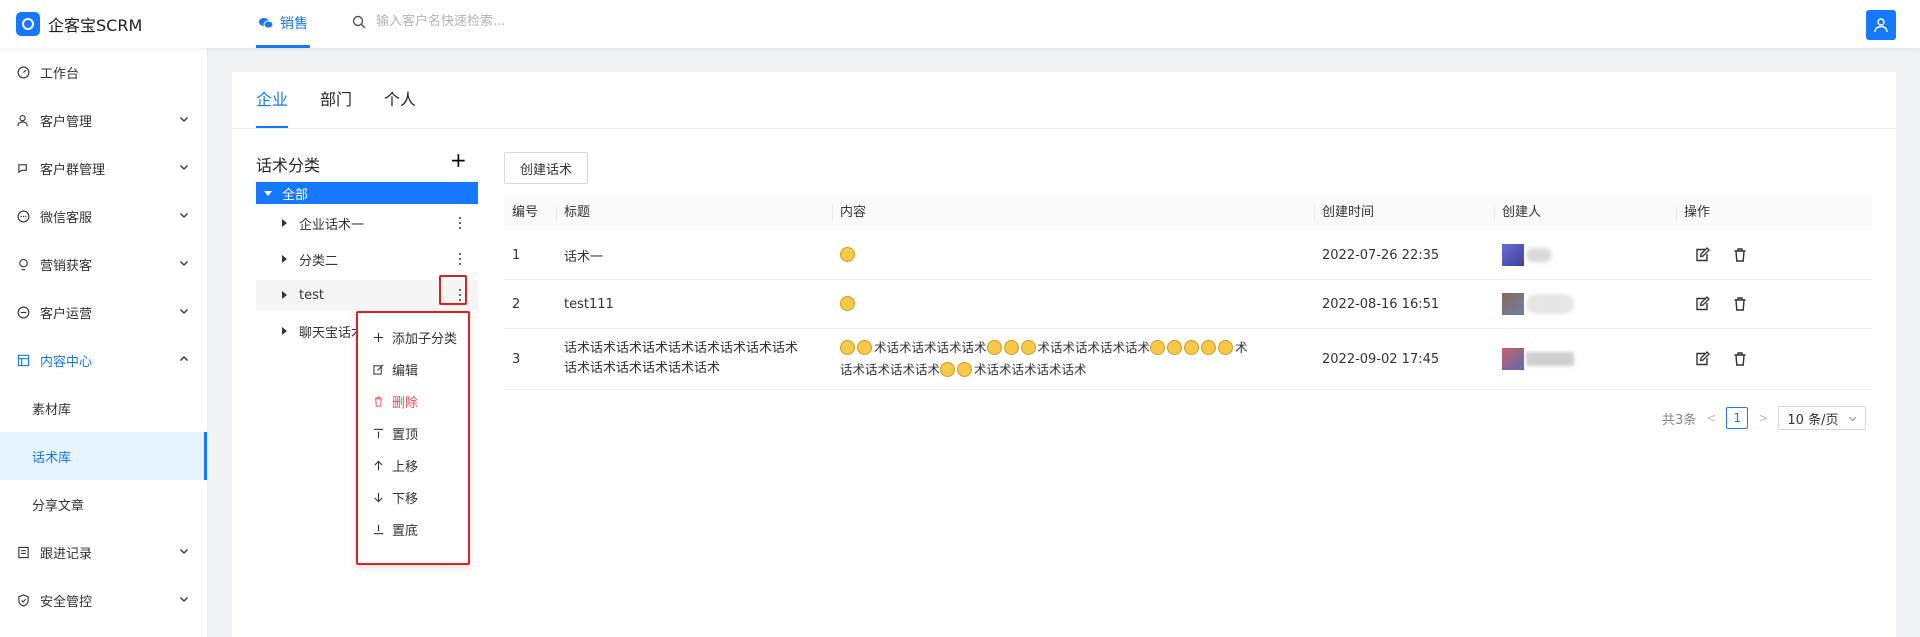 The width and height of the screenshot is (1920, 637). Describe the element at coordinates (1813, 420) in the screenshot. I see `page-size-label: 10 条/页` at that location.